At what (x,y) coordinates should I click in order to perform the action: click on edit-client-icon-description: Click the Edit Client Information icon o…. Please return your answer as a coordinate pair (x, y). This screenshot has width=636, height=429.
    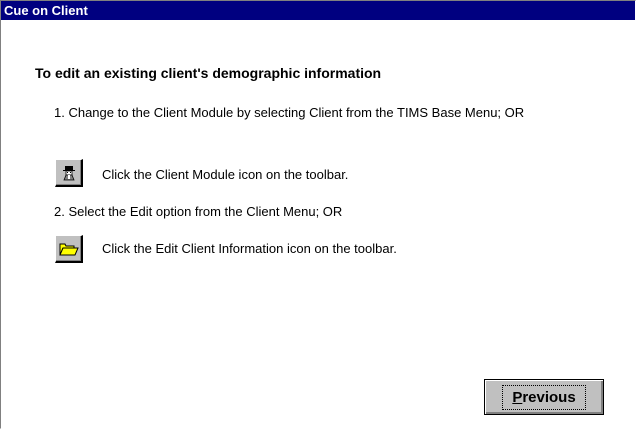
    Looking at the image, I should click on (249, 248).